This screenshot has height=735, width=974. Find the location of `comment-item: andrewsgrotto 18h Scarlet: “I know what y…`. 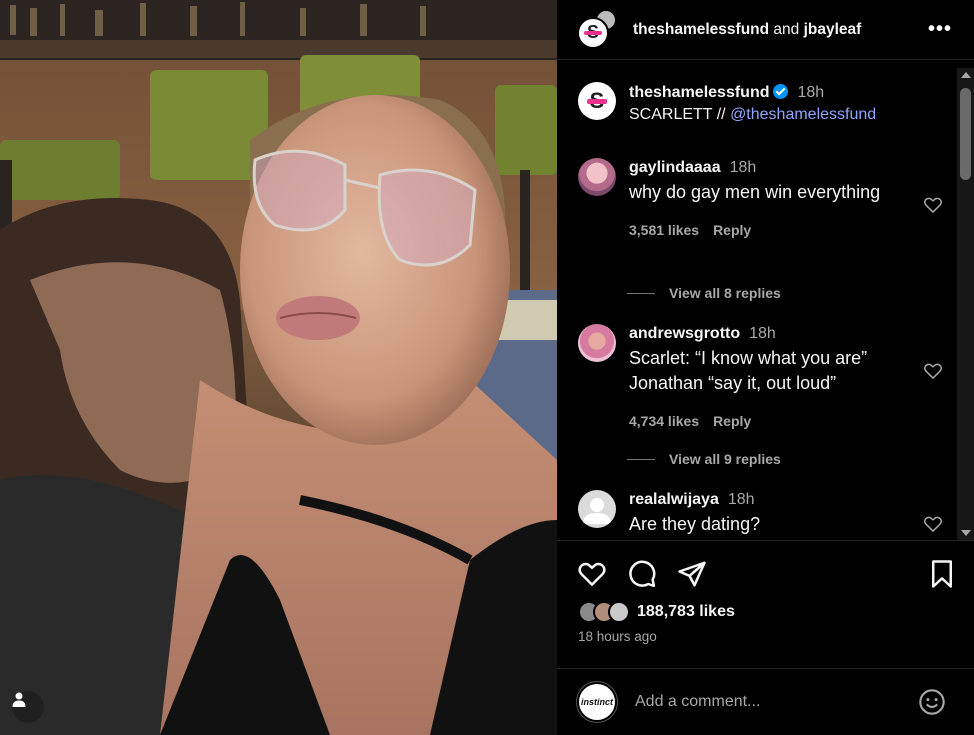

comment-item: andrewsgrotto 18h Scarlet: “I know what y… is located at coordinates (765, 379).